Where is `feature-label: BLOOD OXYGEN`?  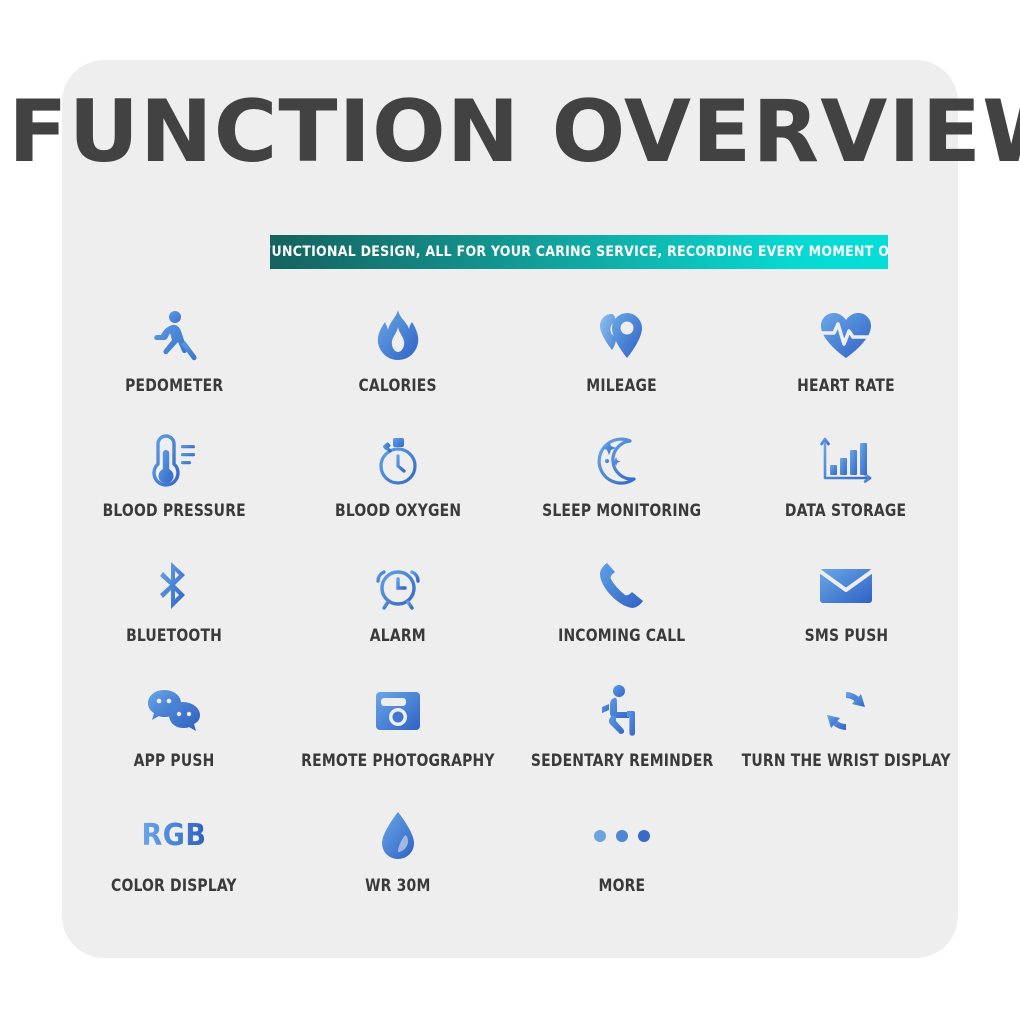
feature-label: BLOOD OXYGEN is located at coordinates (398, 510).